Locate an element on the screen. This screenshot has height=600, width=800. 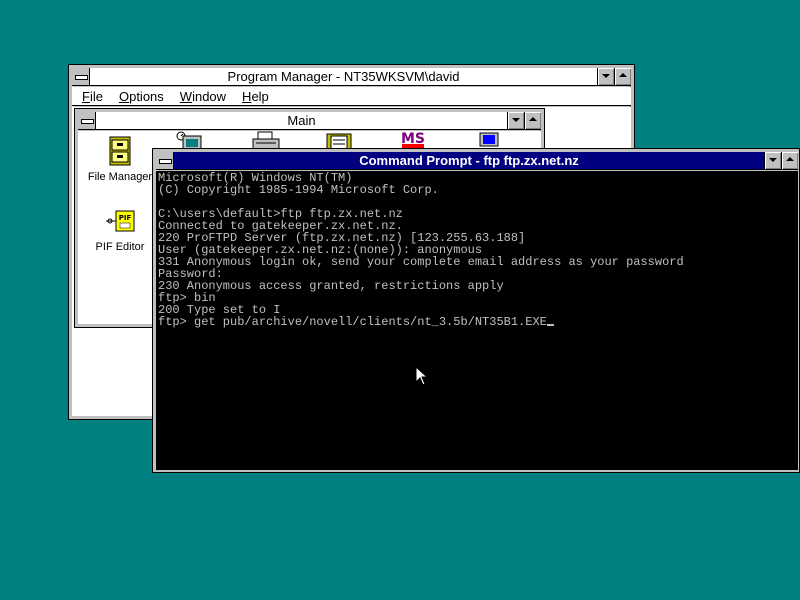
mouse-pointer-icon is located at coordinates (422, 376).